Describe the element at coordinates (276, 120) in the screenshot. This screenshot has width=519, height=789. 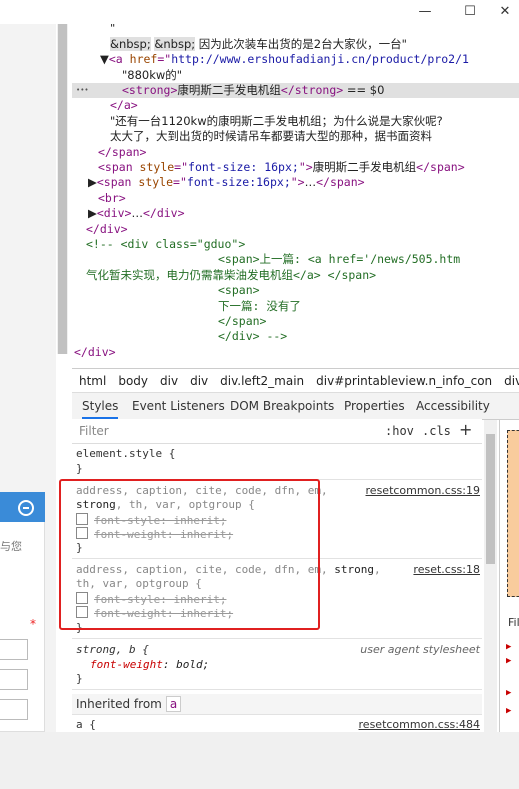
I see `dom-token: "还有一台1120kw的康明斯二手发电机组；为什么说是大家伙呢?` at that location.